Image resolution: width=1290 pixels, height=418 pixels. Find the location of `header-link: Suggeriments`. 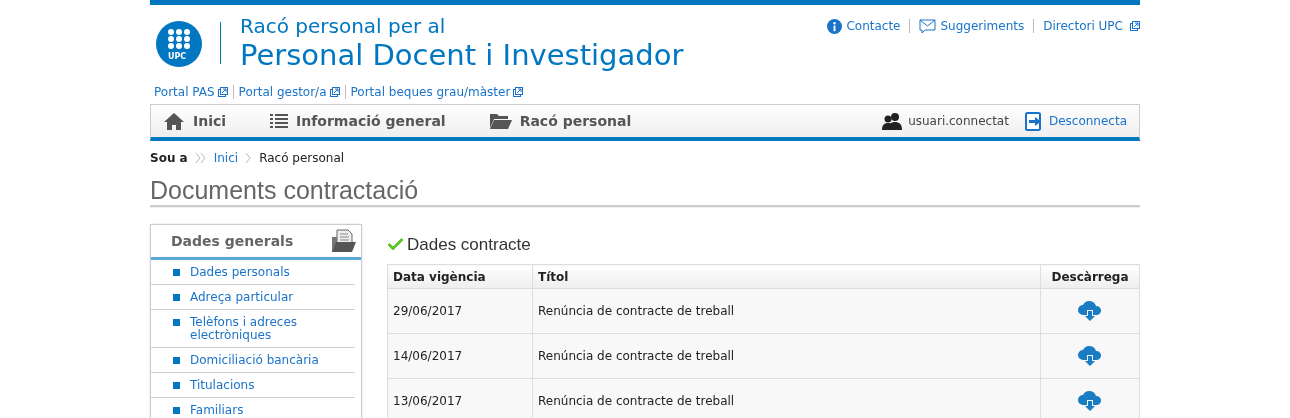

header-link: Suggeriments is located at coordinates (982, 26).